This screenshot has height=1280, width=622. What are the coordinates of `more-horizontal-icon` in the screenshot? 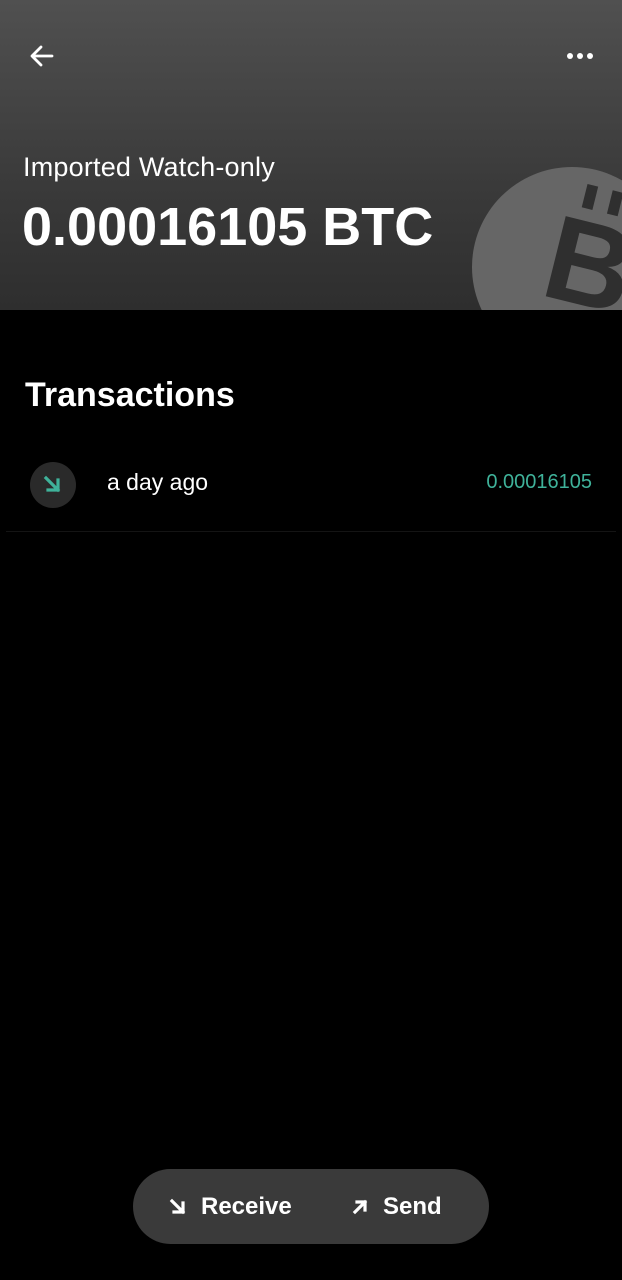 It's located at (580, 56).